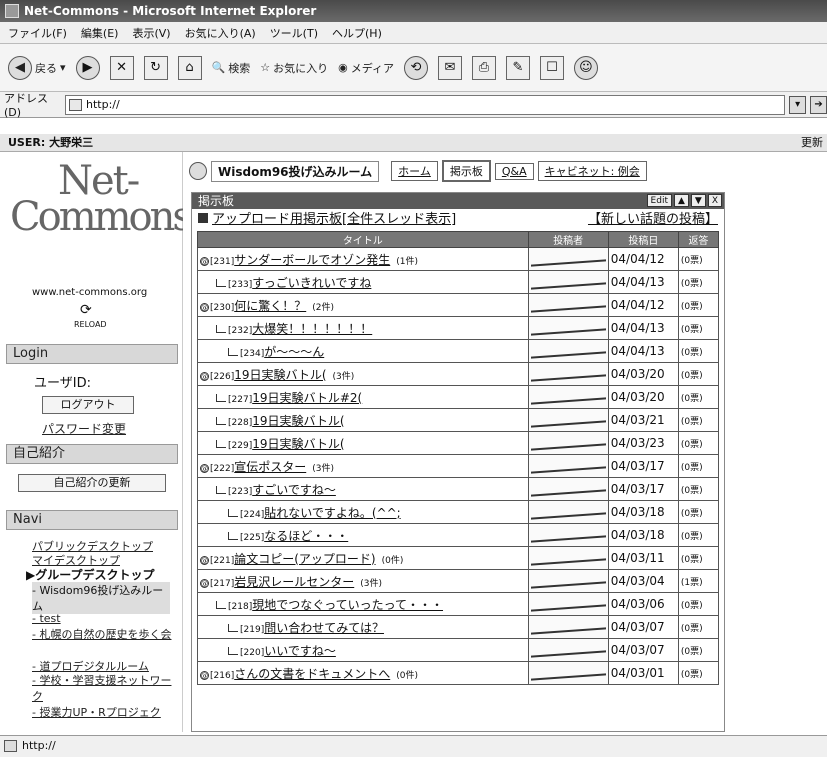  Describe the element at coordinates (270, 306) in the screenshot. I see `post-title: 何に驚く！？` at that location.